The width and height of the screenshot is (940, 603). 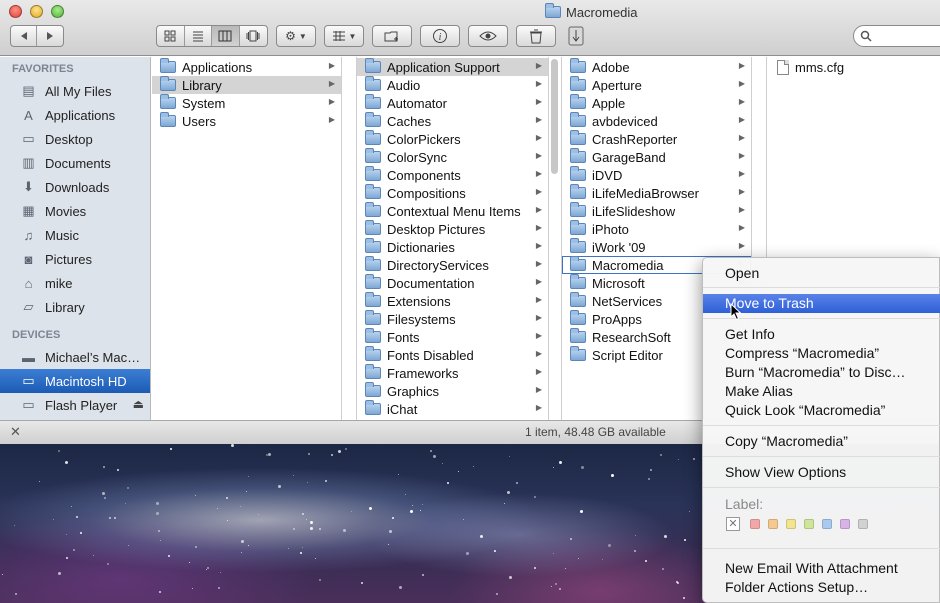 I want to click on folder-row: Dictionaries ▶, so click(x=452, y=247).